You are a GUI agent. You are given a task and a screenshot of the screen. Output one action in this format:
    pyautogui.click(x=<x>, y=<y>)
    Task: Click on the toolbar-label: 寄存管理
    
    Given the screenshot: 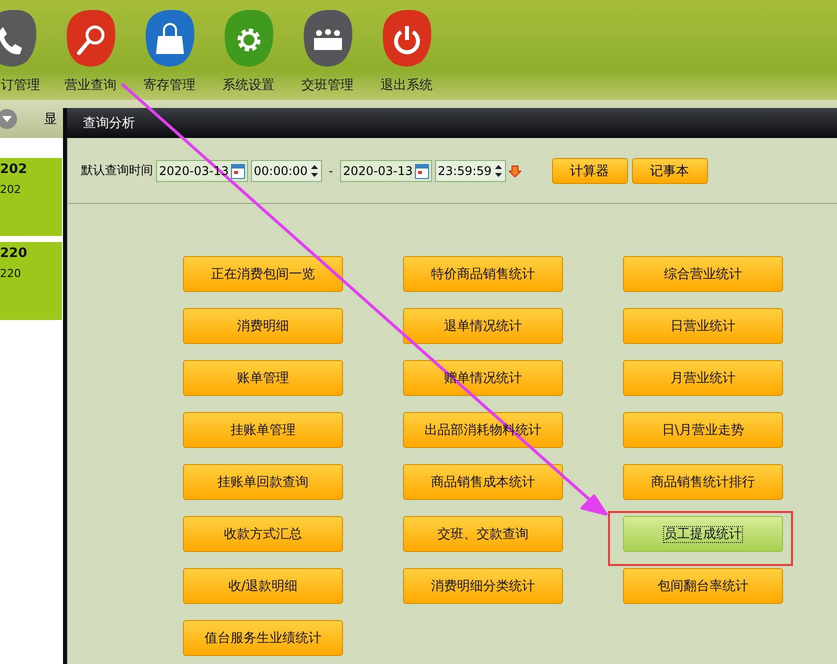 What is the action you would take?
    pyautogui.click(x=170, y=85)
    